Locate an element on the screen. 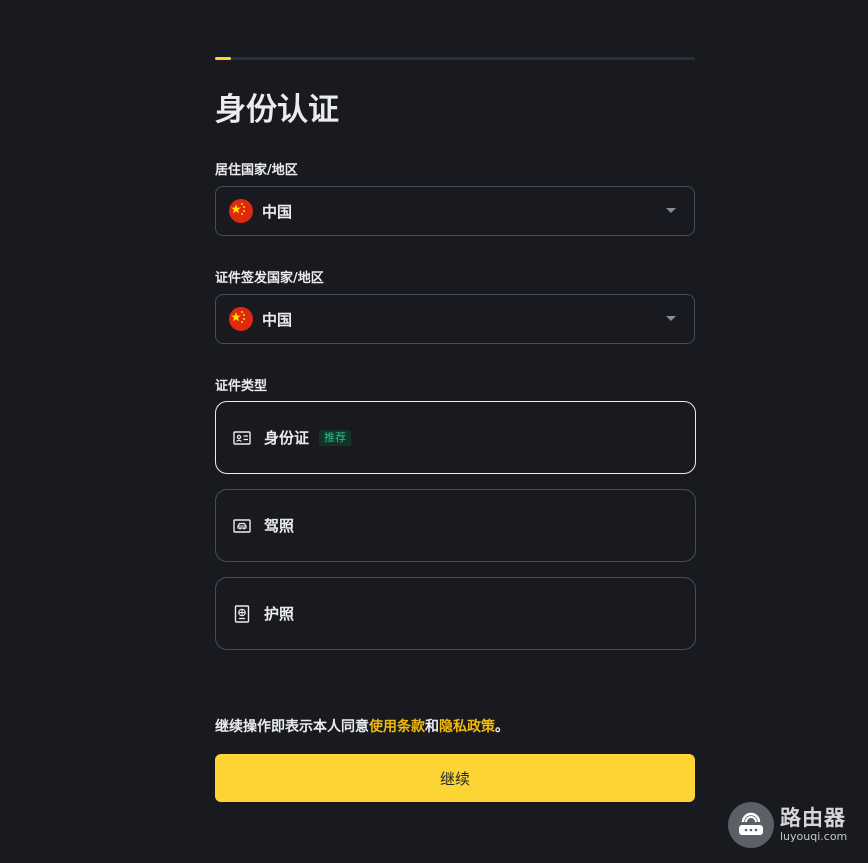 This screenshot has height=863, width=868. watermark-text: 路由器 luyouqi.com is located at coordinates (813, 825).